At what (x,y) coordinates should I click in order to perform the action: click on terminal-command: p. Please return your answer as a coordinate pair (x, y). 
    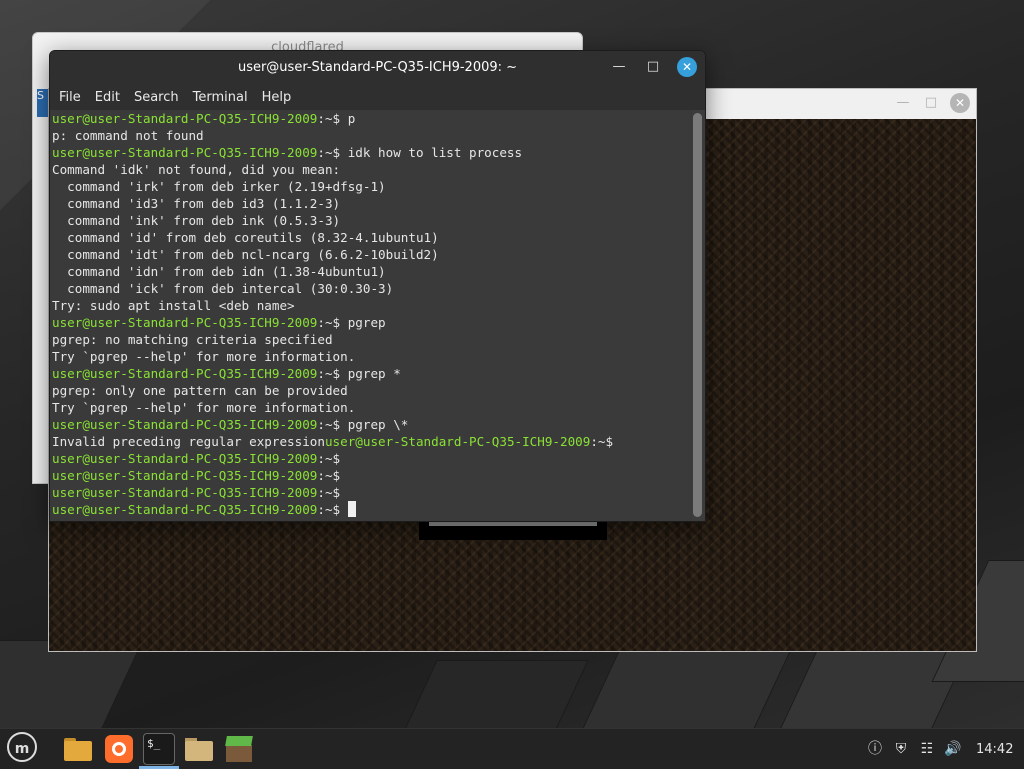
    Looking at the image, I should click on (348, 118).